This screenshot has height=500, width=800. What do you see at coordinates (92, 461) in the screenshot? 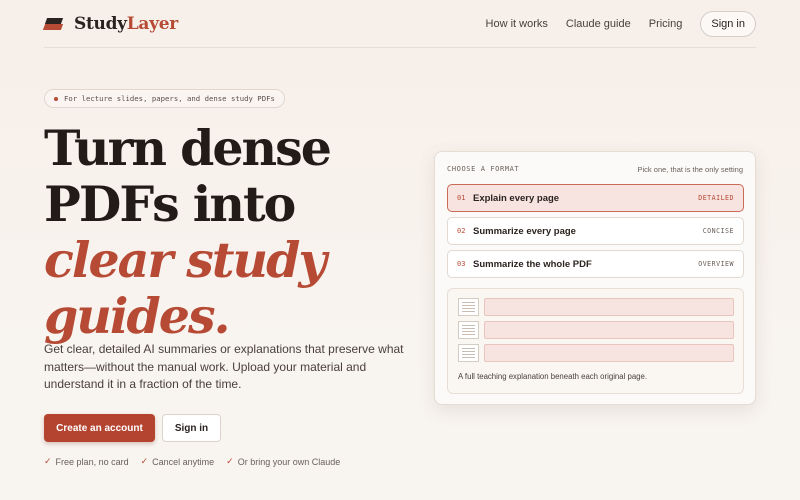
I see `perk-text: Free plan, no card` at bounding box center [92, 461].